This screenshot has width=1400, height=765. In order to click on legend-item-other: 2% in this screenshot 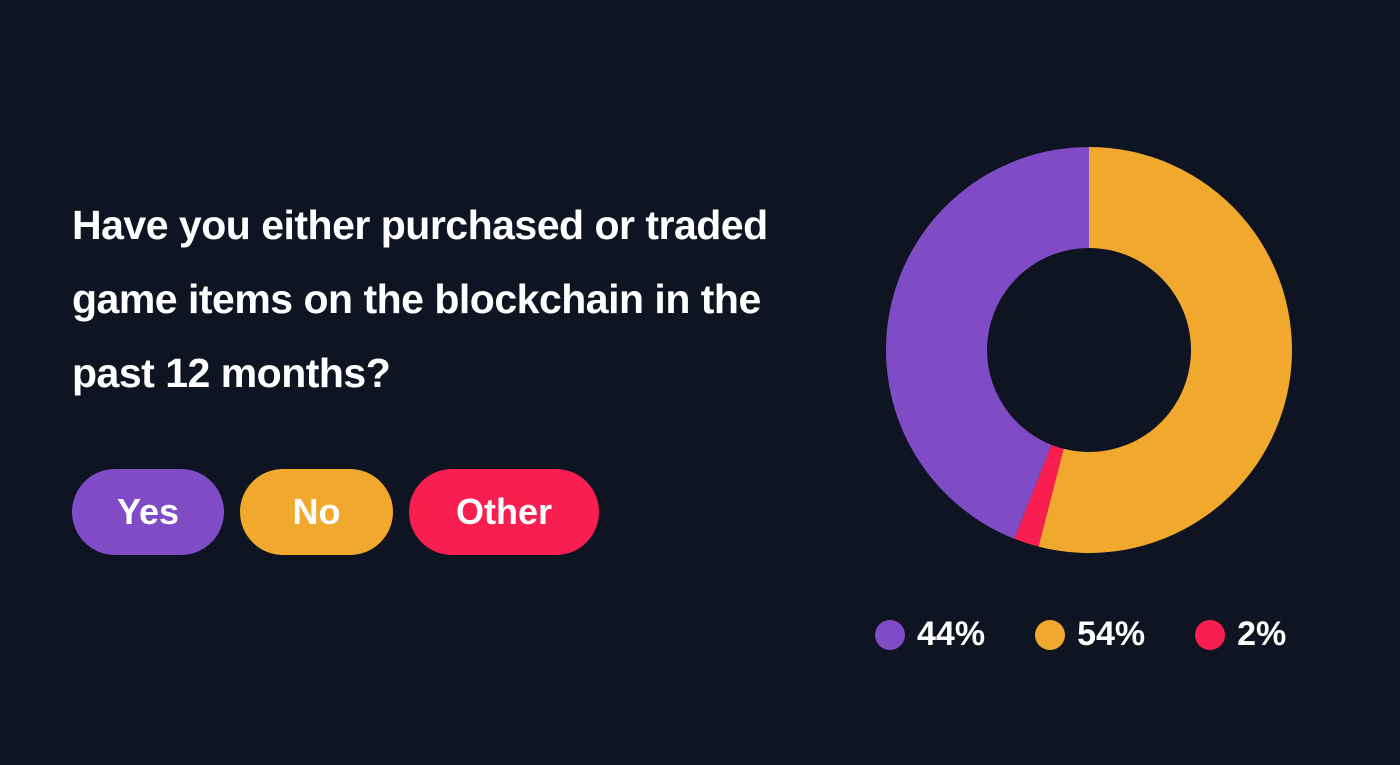, I will do `click(1240, 634)`.